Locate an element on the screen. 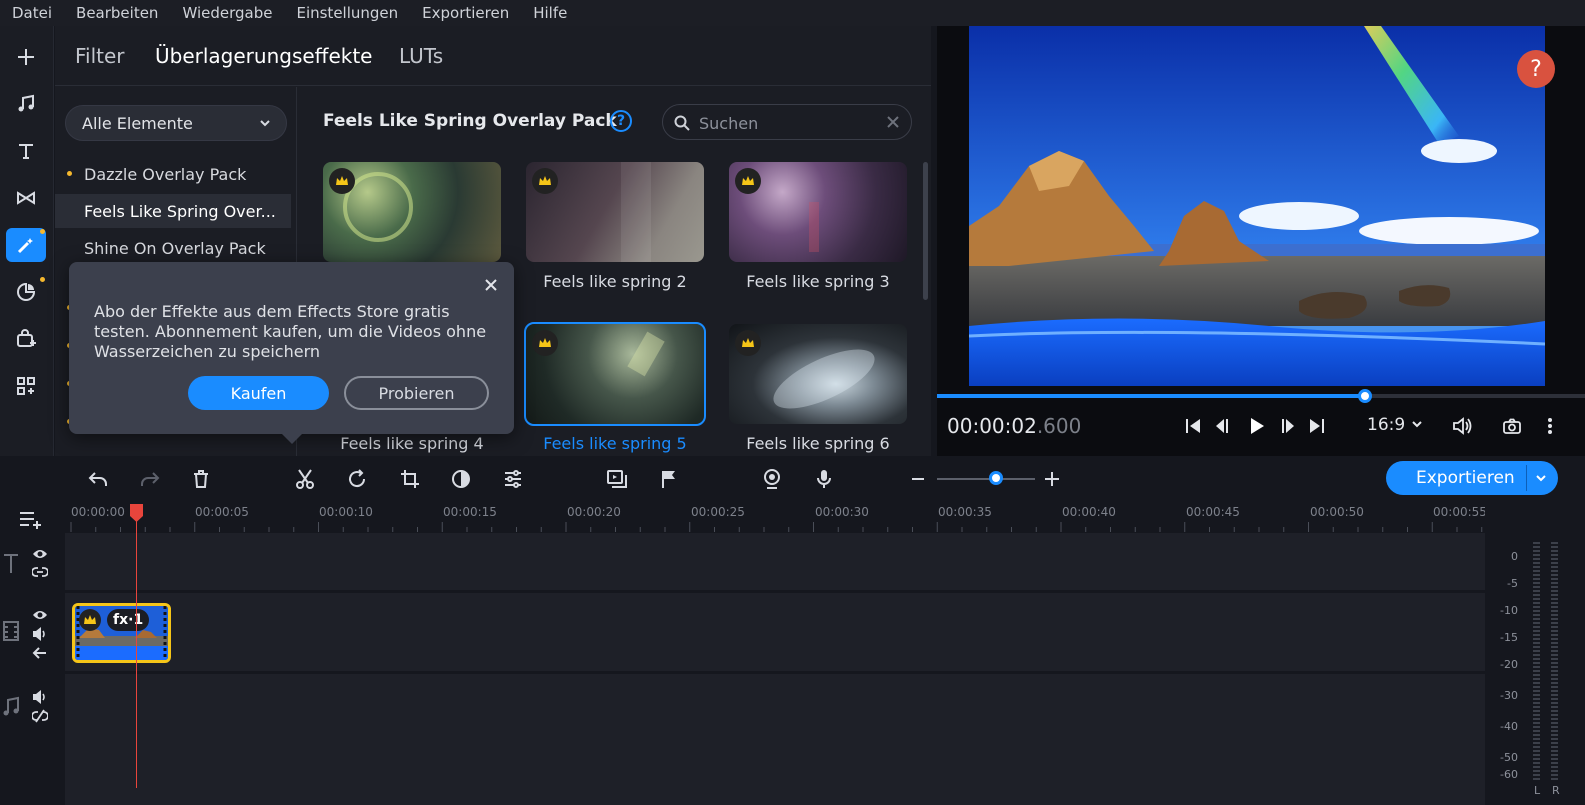 This screenshot has height=805, width=1585. store-tool-button is located at coordinates (26, 339).